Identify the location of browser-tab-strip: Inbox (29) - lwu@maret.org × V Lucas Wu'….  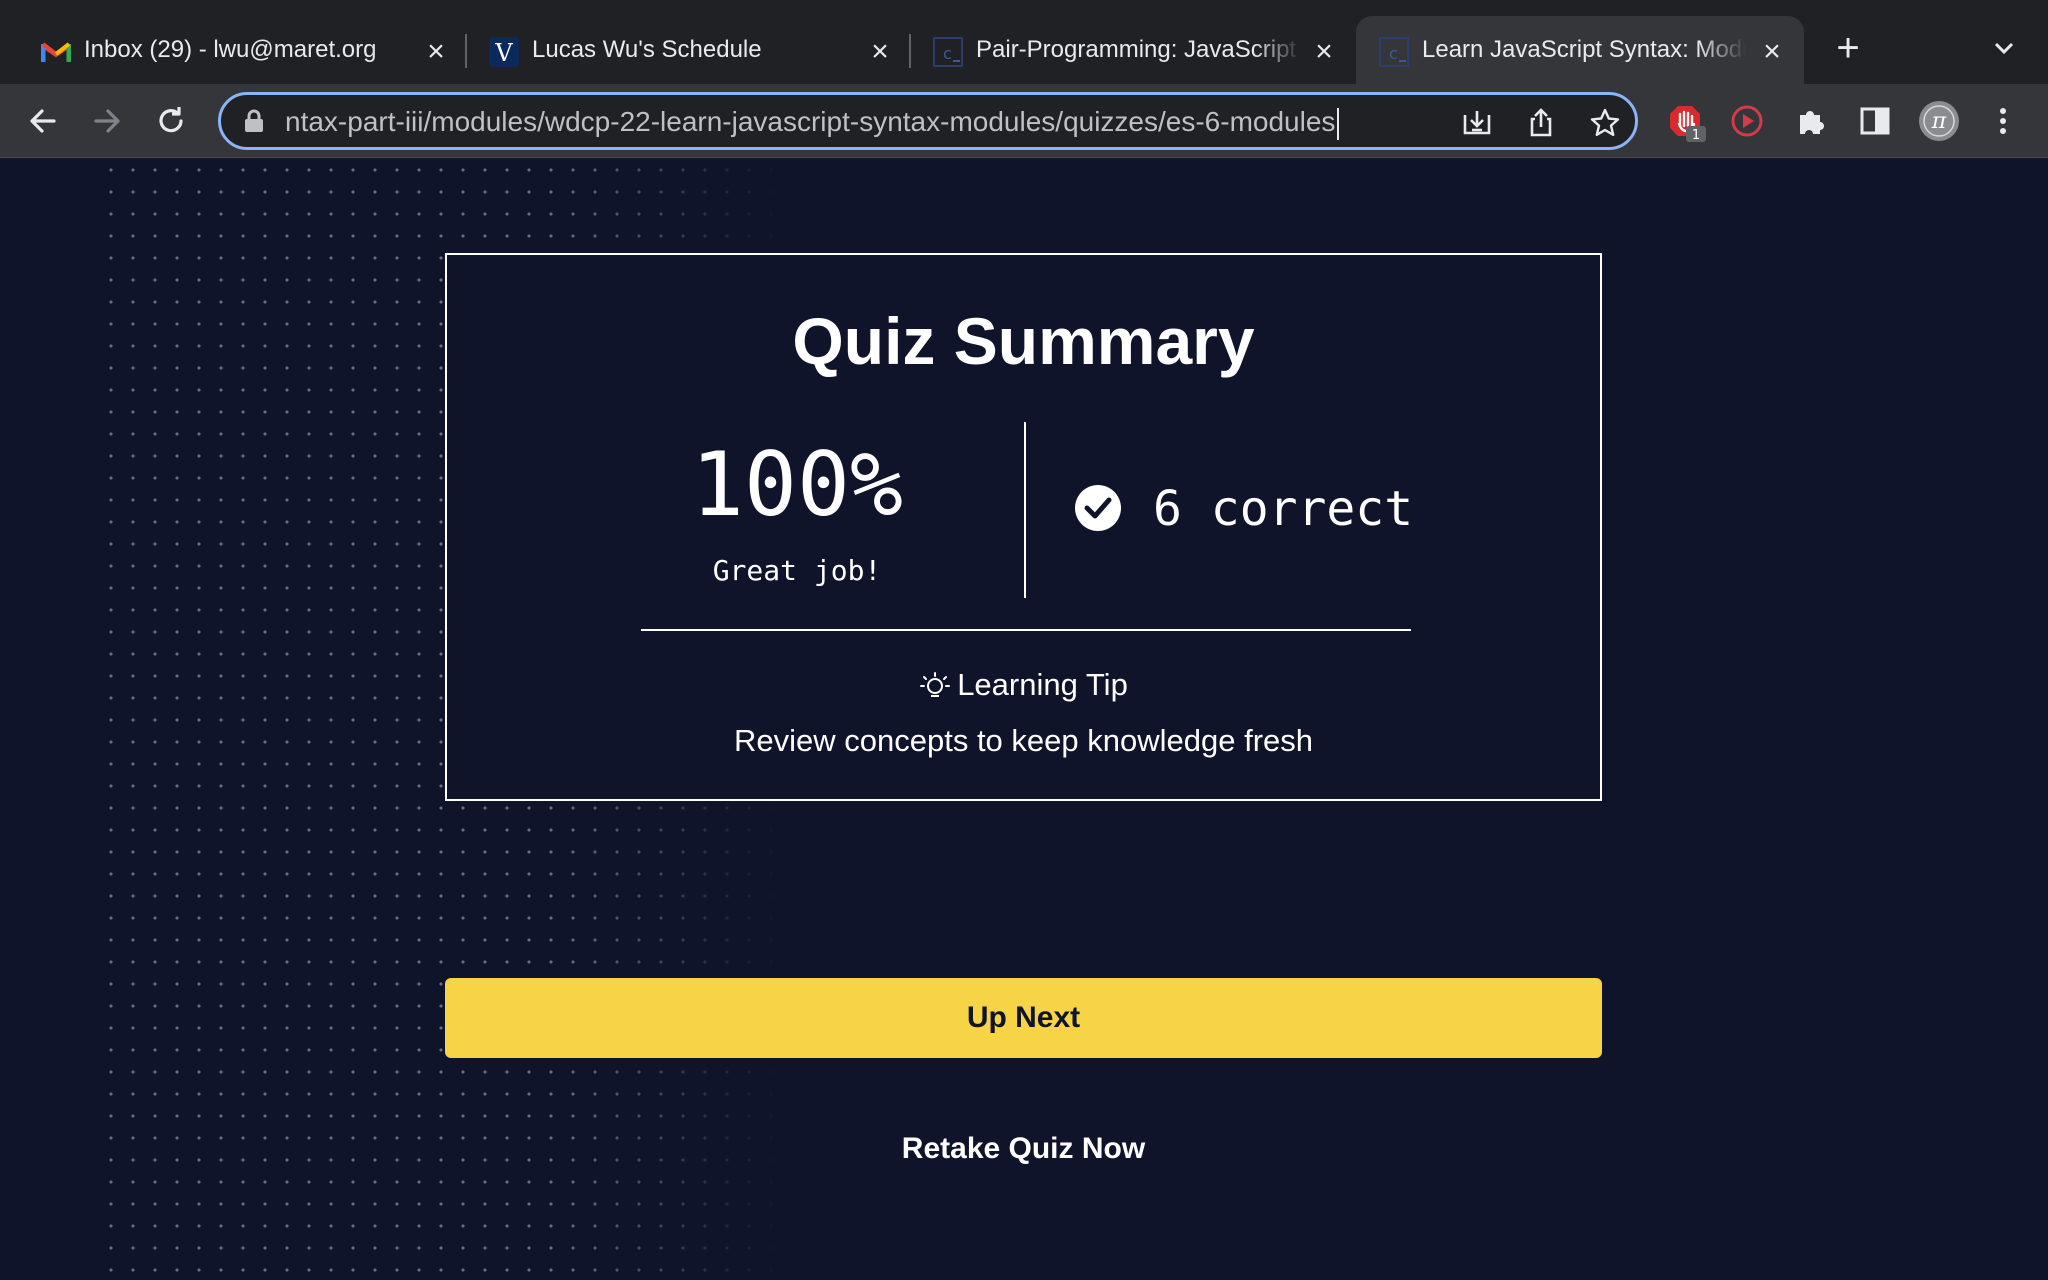
(1024, 42).